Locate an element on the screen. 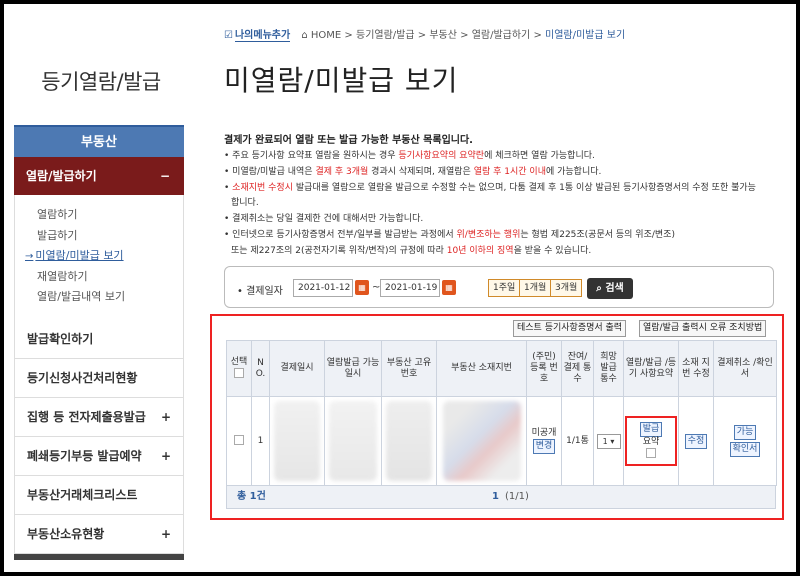 The width and height of the screenshot is (800, 576). submenu-view: 열람하기 is located at coordinates (99, 215).